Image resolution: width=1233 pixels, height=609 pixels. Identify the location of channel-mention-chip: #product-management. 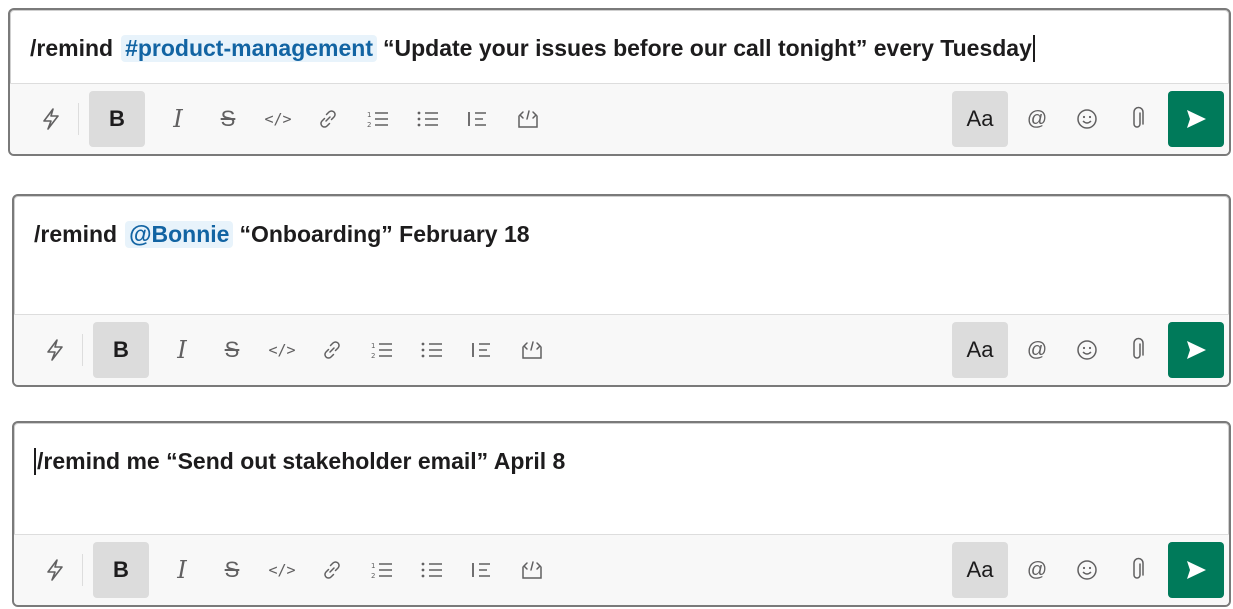
(249, 48).